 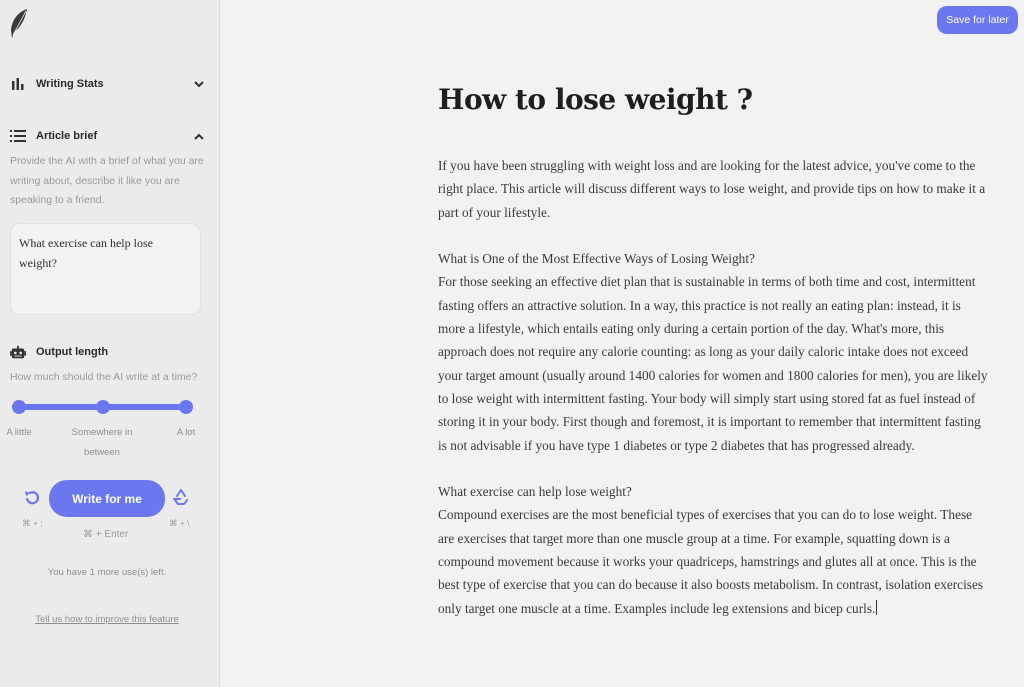 I want to click on slider-label-a-lot: A lot, so click(x=186, y=432).